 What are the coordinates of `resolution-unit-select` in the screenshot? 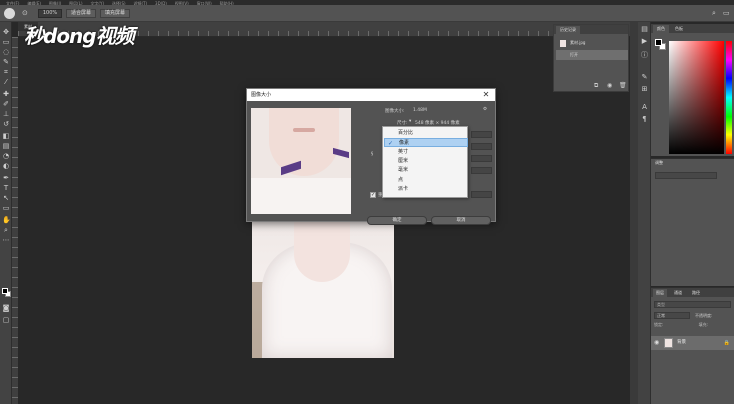 It's located at (481, 170).